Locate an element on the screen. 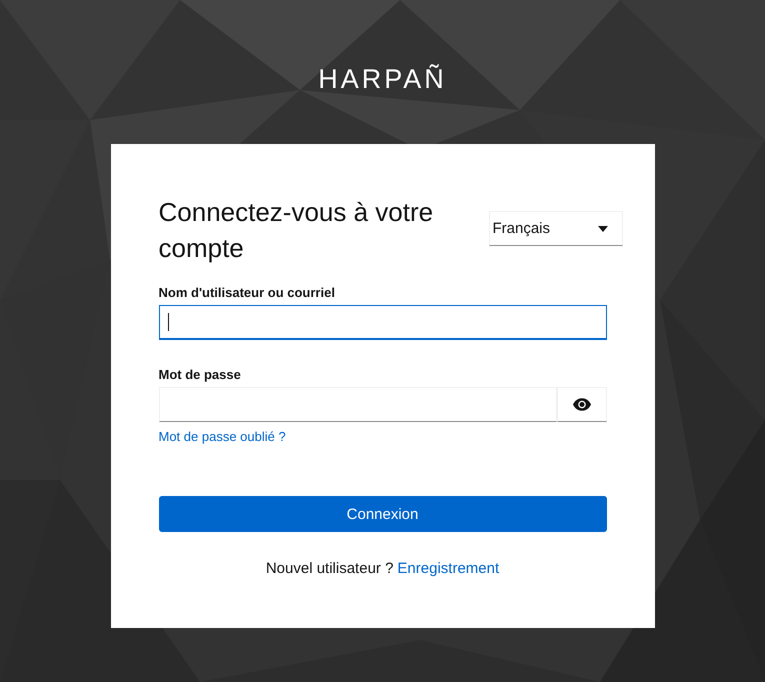  new-user-text: Nouvel utilisateur ? is located at coordinates (330, 569).